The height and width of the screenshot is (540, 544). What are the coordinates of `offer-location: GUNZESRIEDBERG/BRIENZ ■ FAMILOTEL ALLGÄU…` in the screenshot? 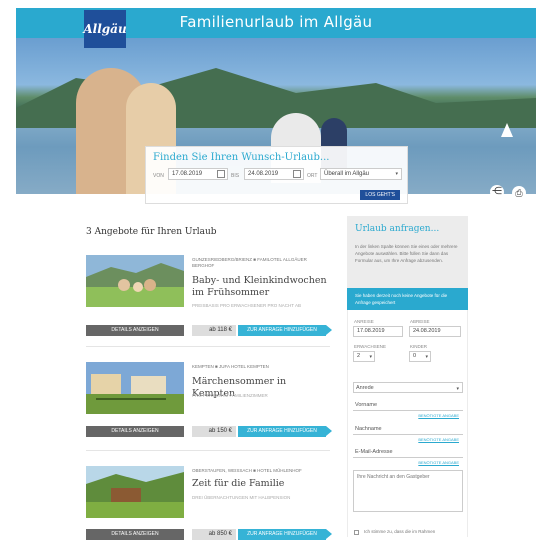 It's located at (249, 262).